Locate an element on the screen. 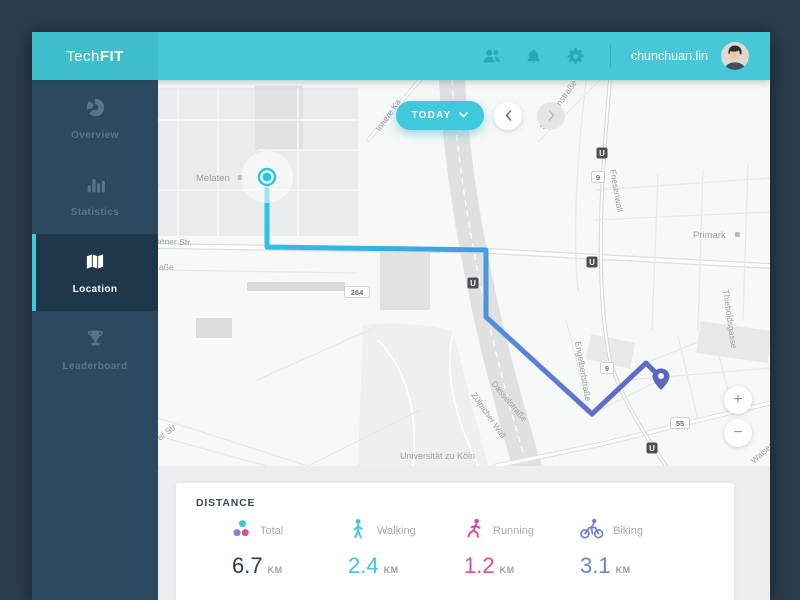 Image resolution: width=800 pixels, height=600 pixels. metric-value: 2.4 KM is located at coordinates (373, 566).